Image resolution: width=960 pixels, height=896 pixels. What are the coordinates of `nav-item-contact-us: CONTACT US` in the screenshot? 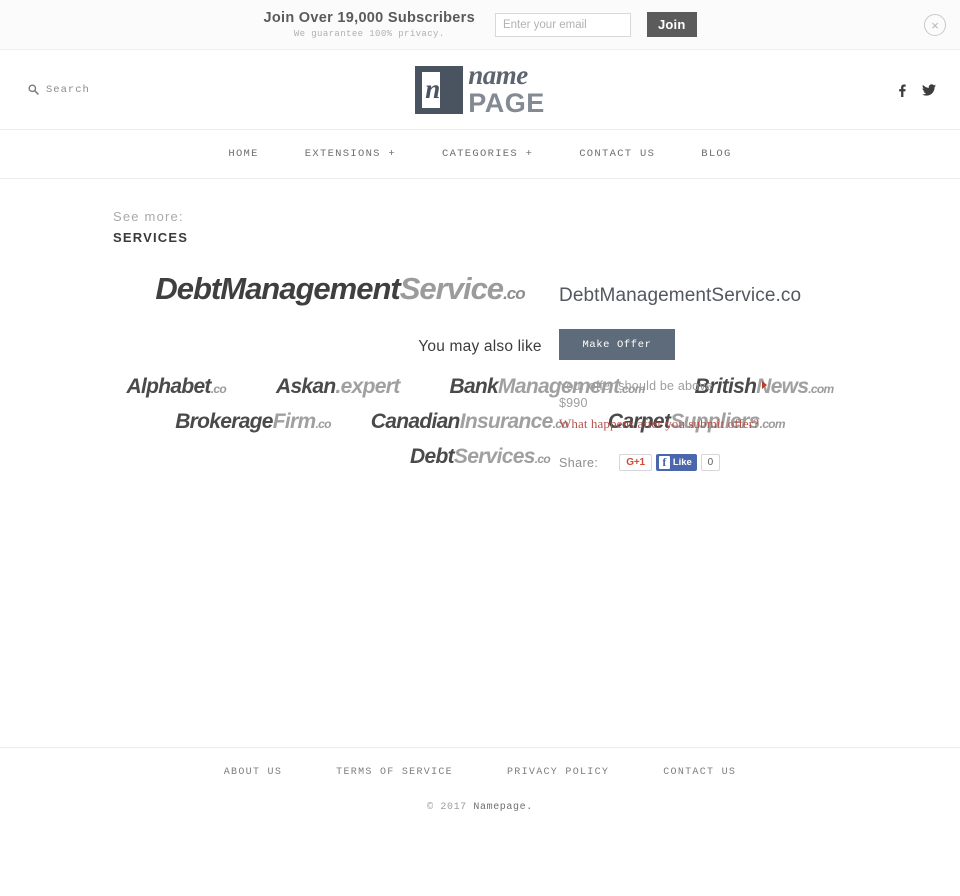 It's located at (617, 154).